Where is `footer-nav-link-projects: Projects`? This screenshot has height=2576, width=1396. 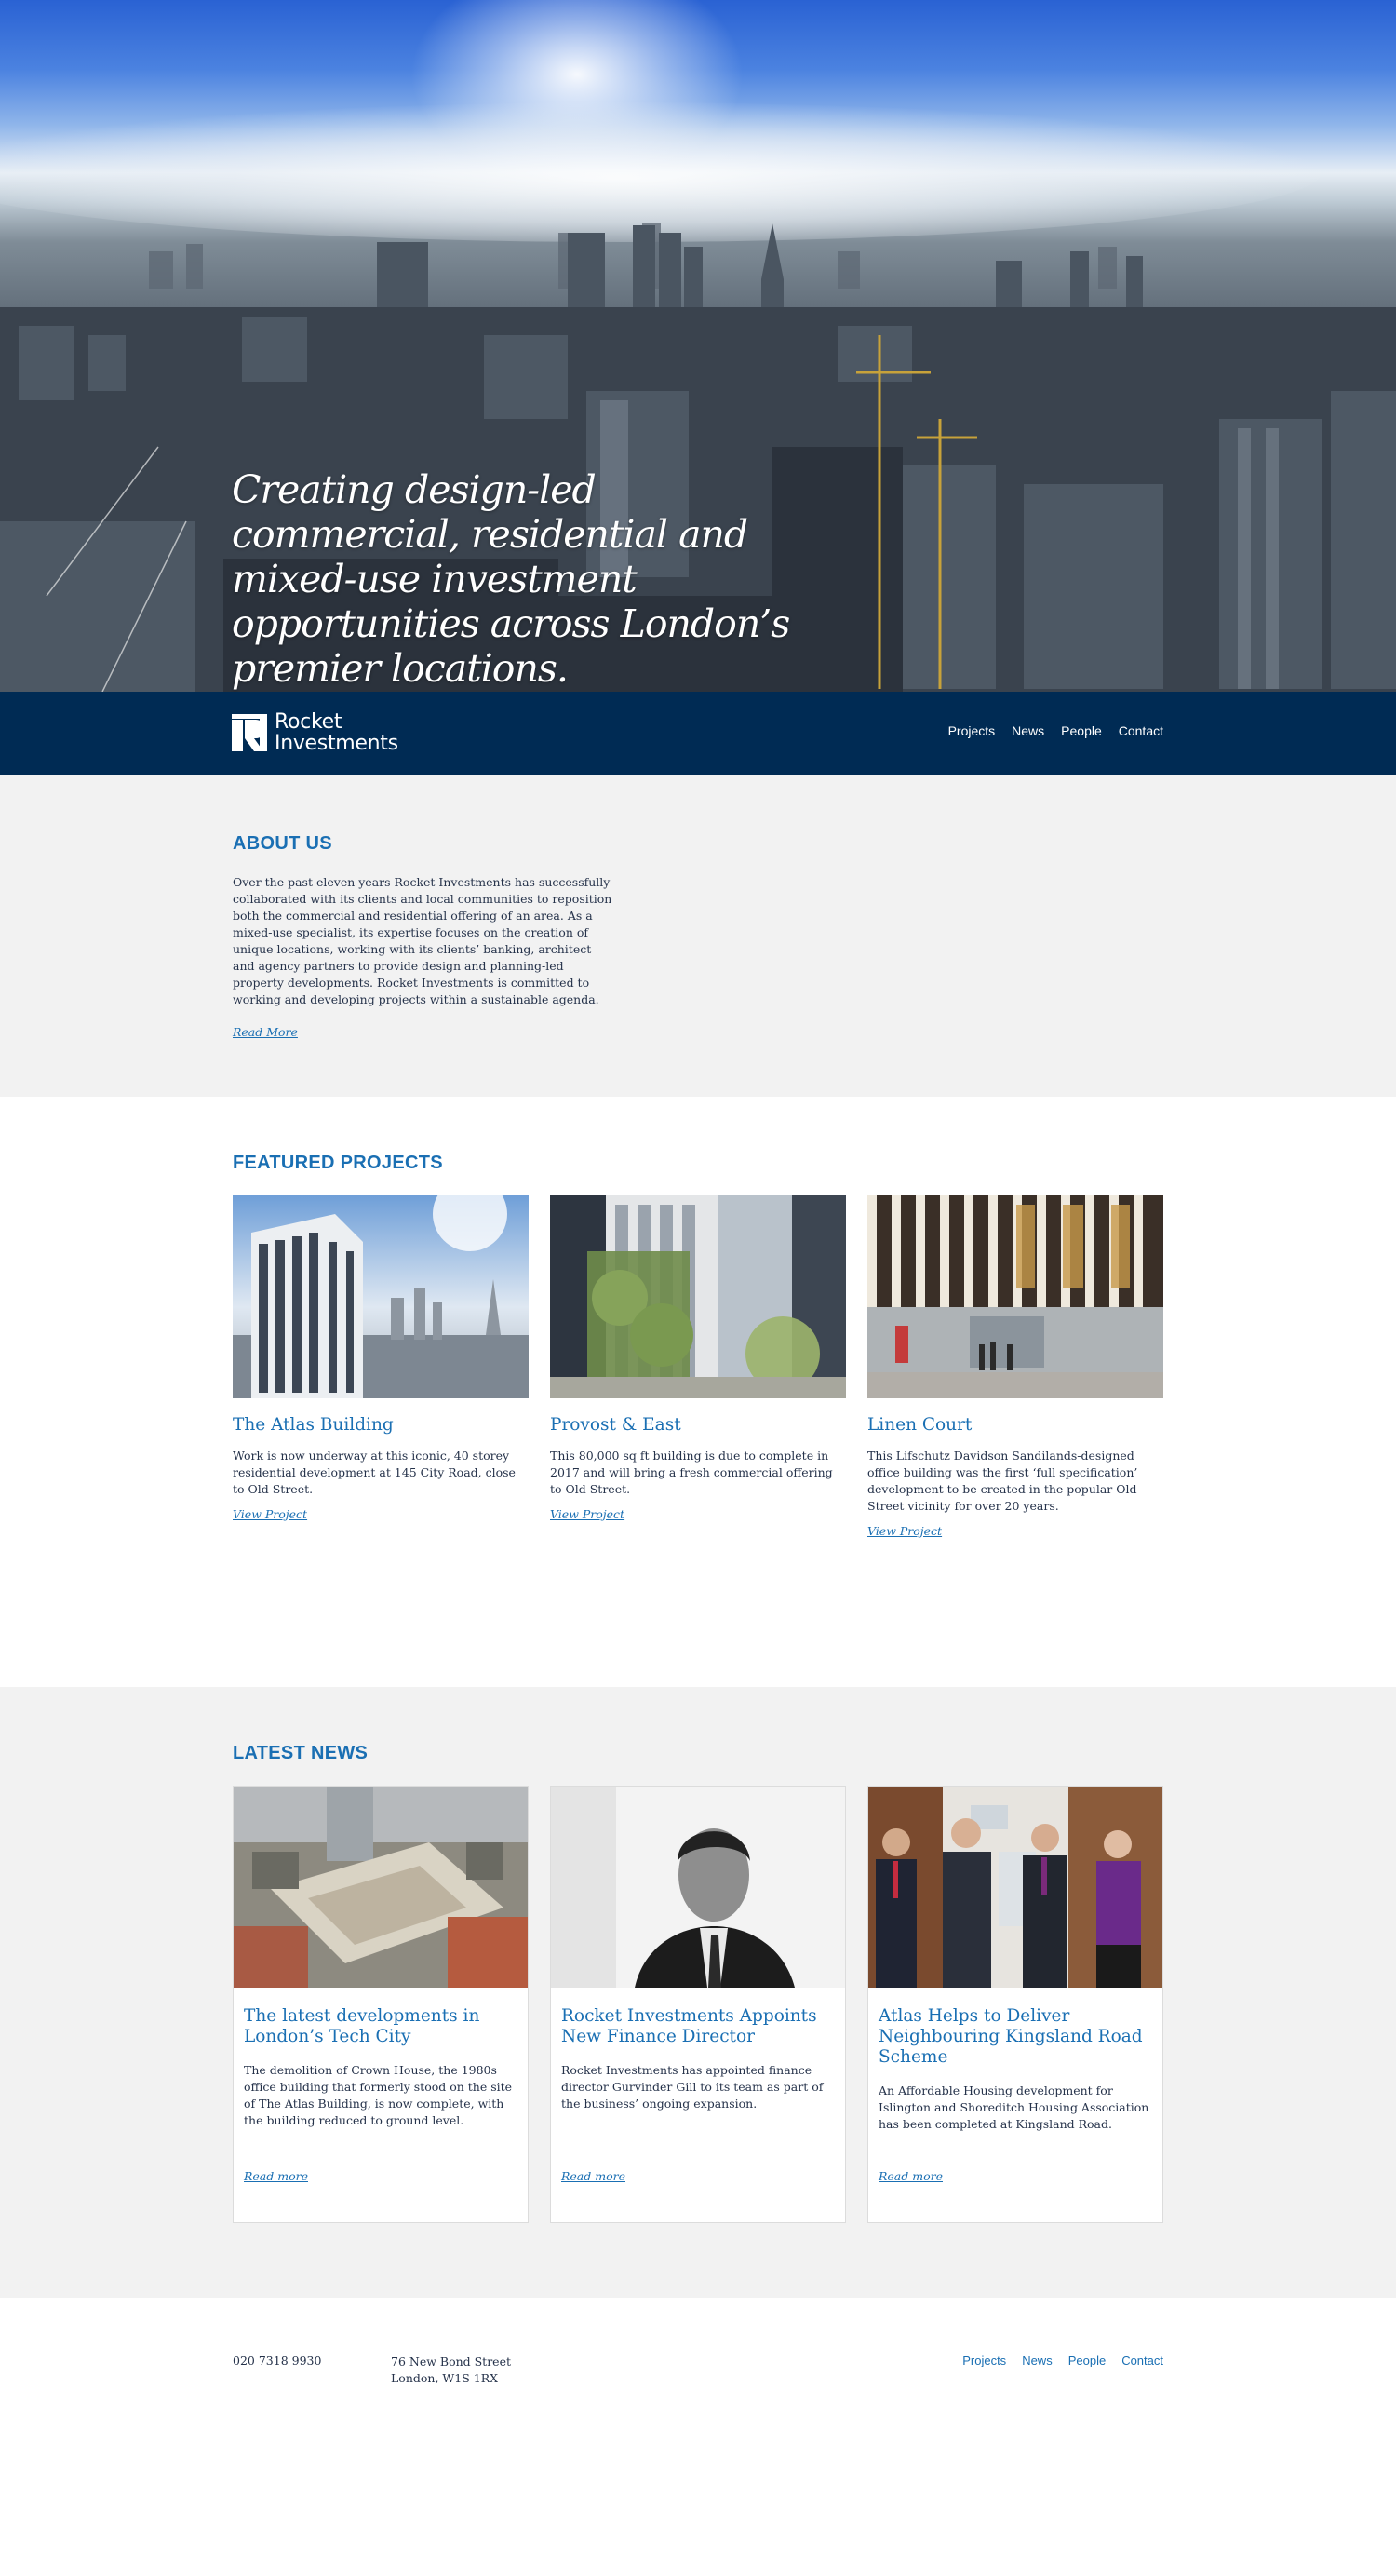 footer-nav-link-projects: Projects is located at coordinates (984, 2360).